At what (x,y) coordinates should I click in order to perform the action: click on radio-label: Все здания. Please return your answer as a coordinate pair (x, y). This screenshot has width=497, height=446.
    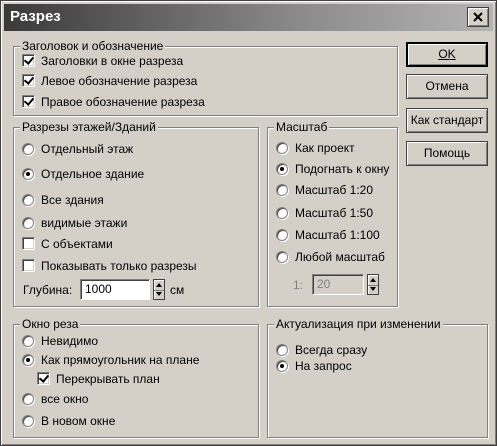
    Looking at the image, I should click on (72, 200).